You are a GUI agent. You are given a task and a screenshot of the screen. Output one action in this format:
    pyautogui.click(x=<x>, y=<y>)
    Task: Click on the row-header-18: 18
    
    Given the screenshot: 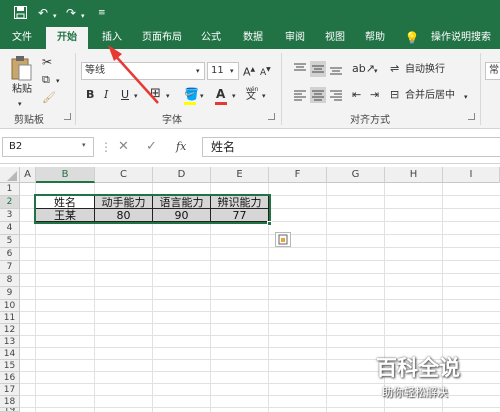 What is the action you would take?
    pyautogui.click(x=10, y=402)
    